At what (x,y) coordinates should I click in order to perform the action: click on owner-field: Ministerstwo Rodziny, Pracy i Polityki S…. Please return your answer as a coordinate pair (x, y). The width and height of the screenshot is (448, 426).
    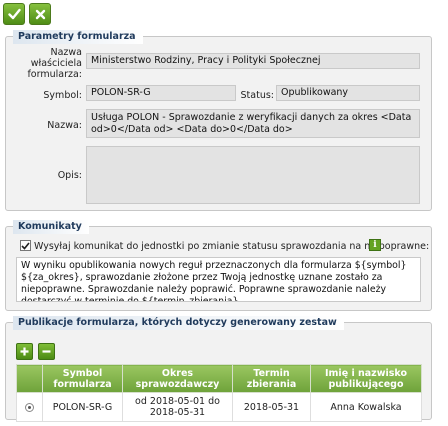
    Looking at the image, I should click on (253, 61).